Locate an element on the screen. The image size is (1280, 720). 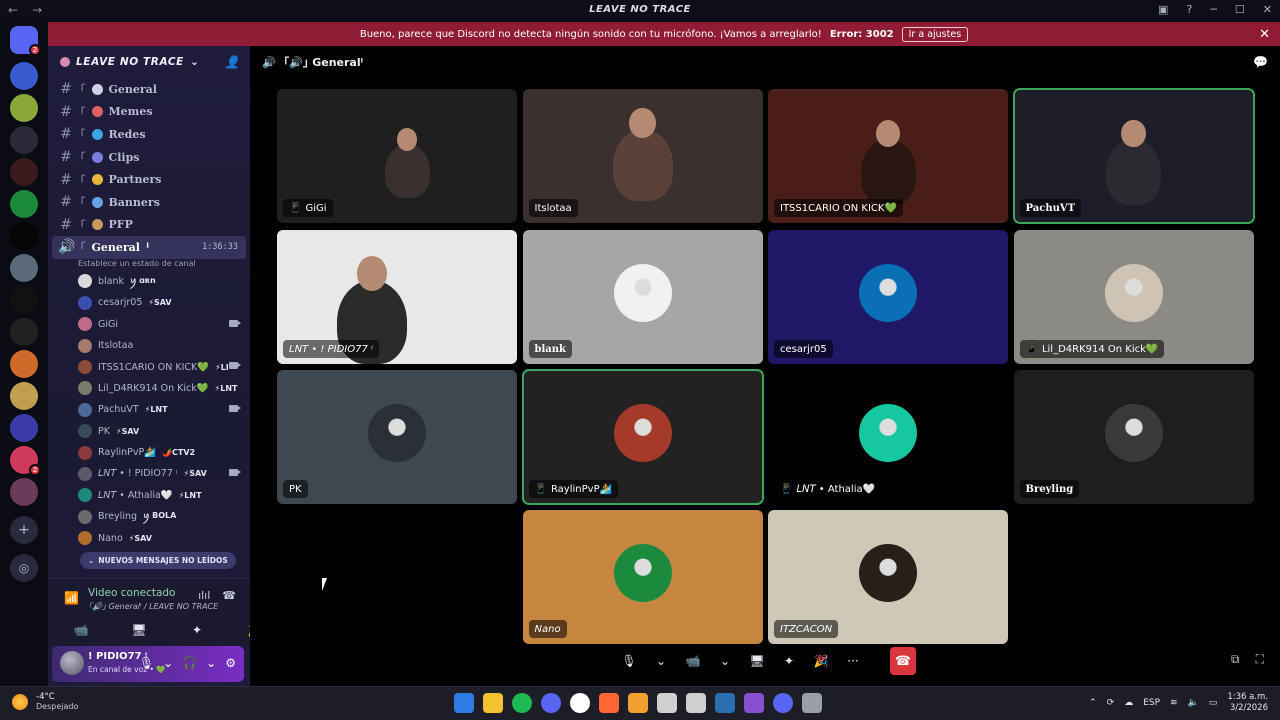
voice-member: Breyling ꪗ BOLA is located at coordinates (149, 516).